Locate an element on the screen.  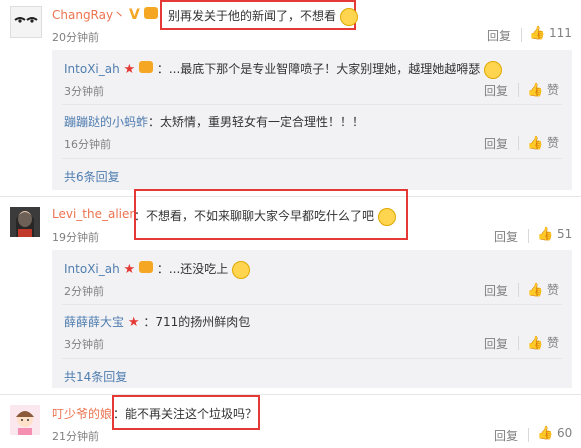
reply-time: 2分钟前 is located at coordinates (84, 291).